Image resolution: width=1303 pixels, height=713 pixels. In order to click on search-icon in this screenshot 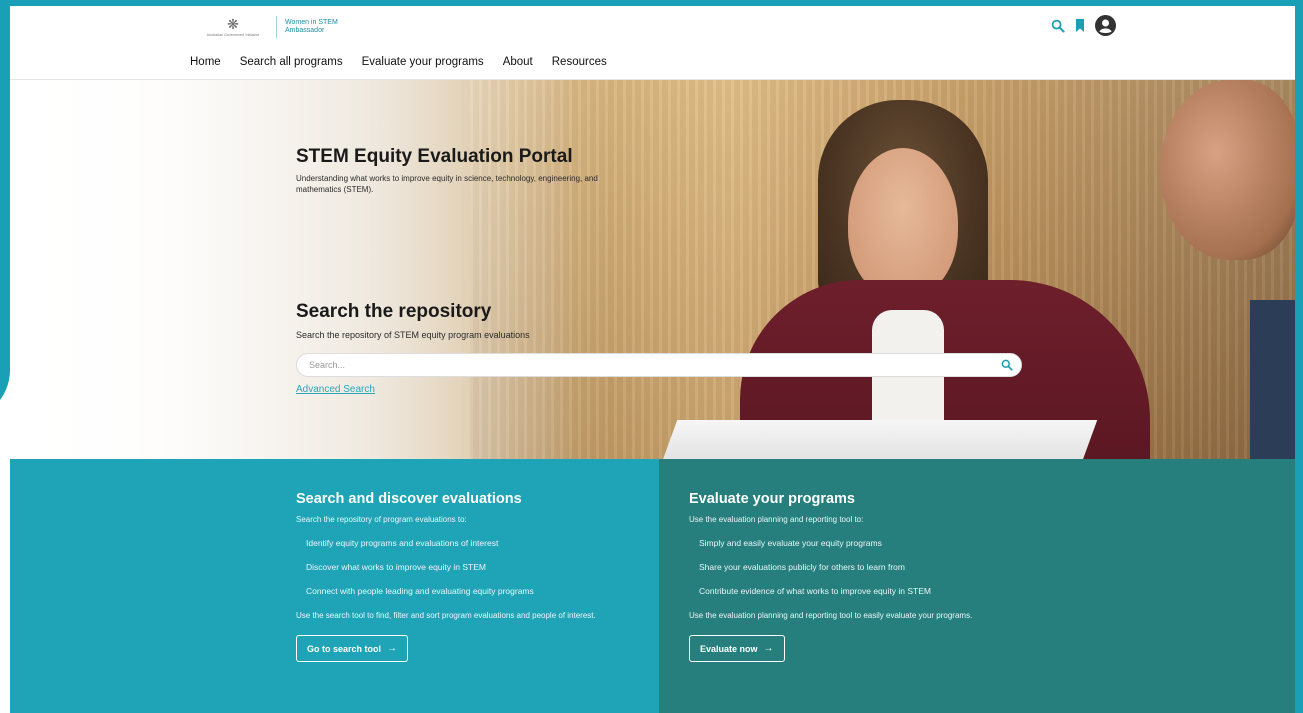, I will do `click(1058, 26)`.